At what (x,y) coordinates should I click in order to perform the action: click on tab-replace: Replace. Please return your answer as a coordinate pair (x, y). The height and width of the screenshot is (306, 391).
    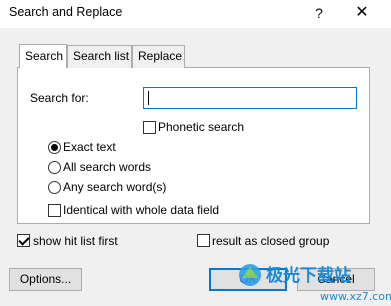
    Looking at the image, I should click on (158, 56).